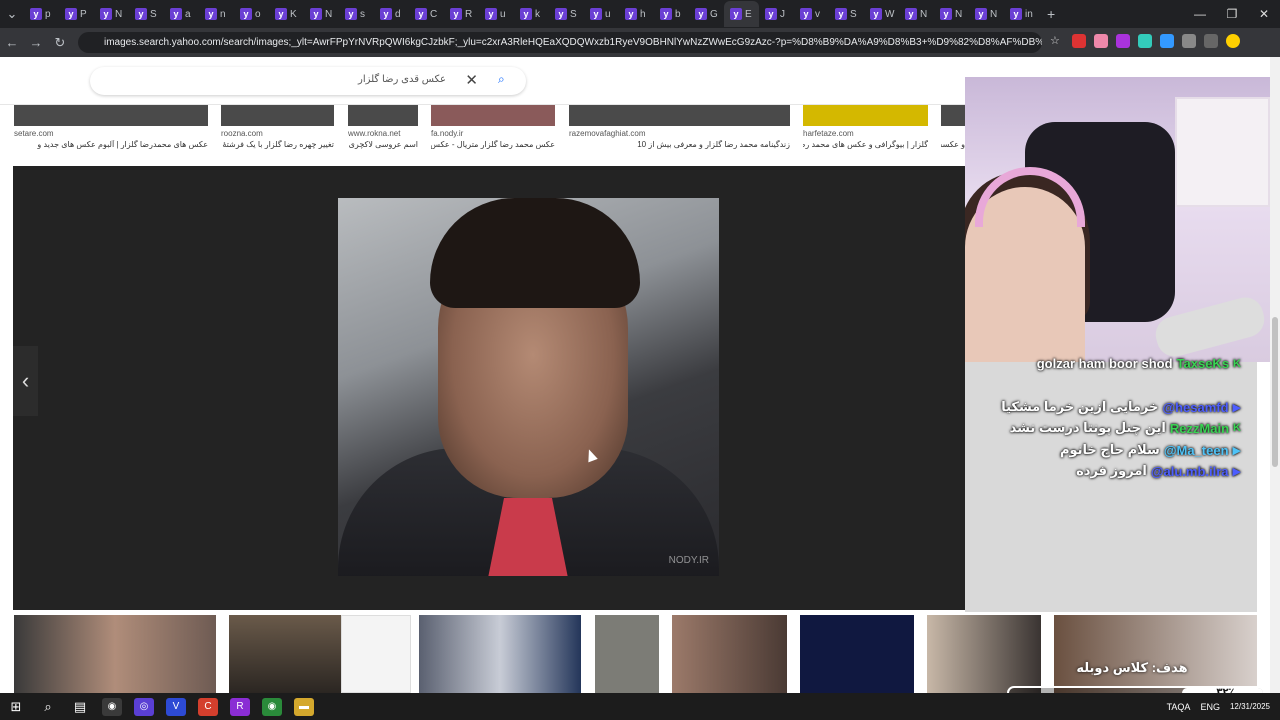 This screenshot has width=1280, height=720. I want to click on close-icon: ✕, so click(1264, 14).